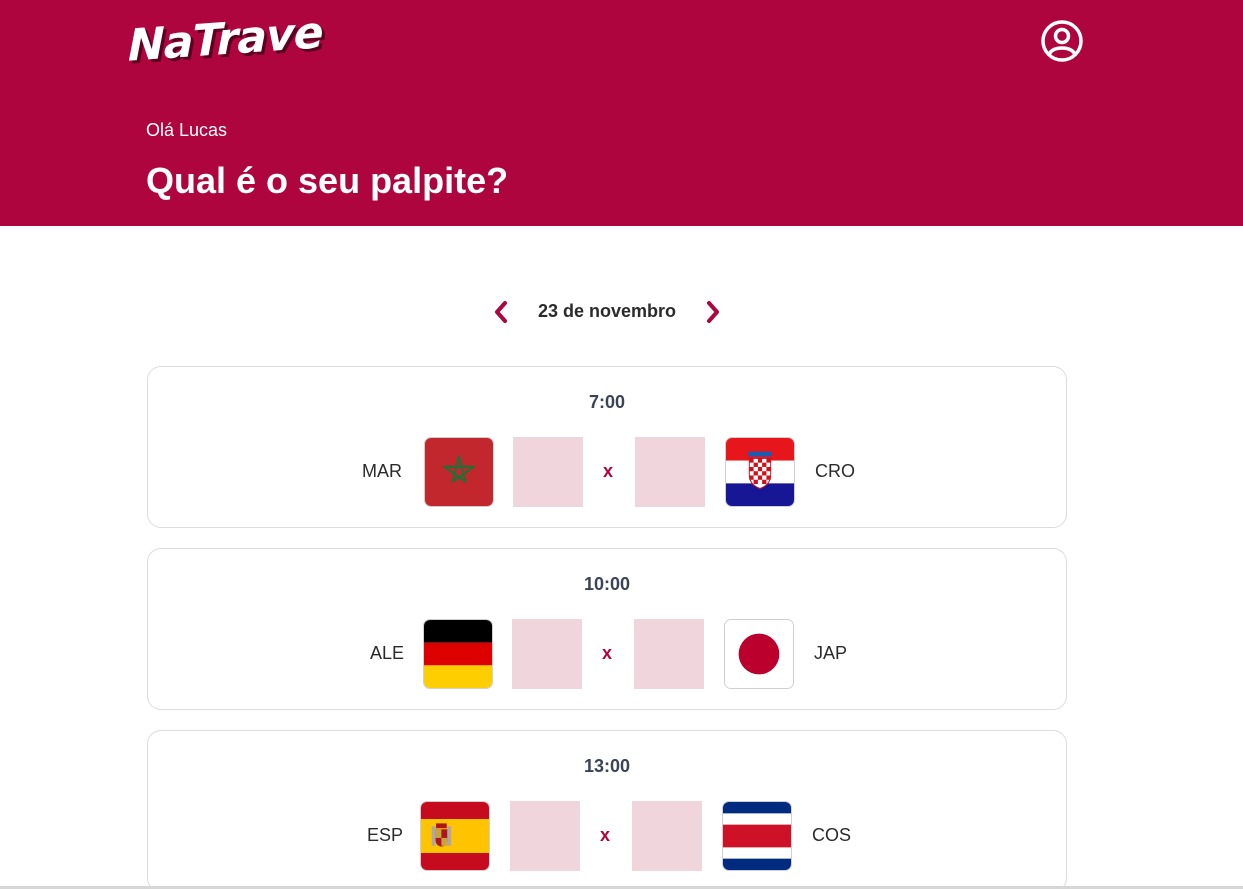 The image size is (1243, 889). Describe the element at coordinates (607, 766) in the screenshot. I see `game-time: 13:00` at that location.